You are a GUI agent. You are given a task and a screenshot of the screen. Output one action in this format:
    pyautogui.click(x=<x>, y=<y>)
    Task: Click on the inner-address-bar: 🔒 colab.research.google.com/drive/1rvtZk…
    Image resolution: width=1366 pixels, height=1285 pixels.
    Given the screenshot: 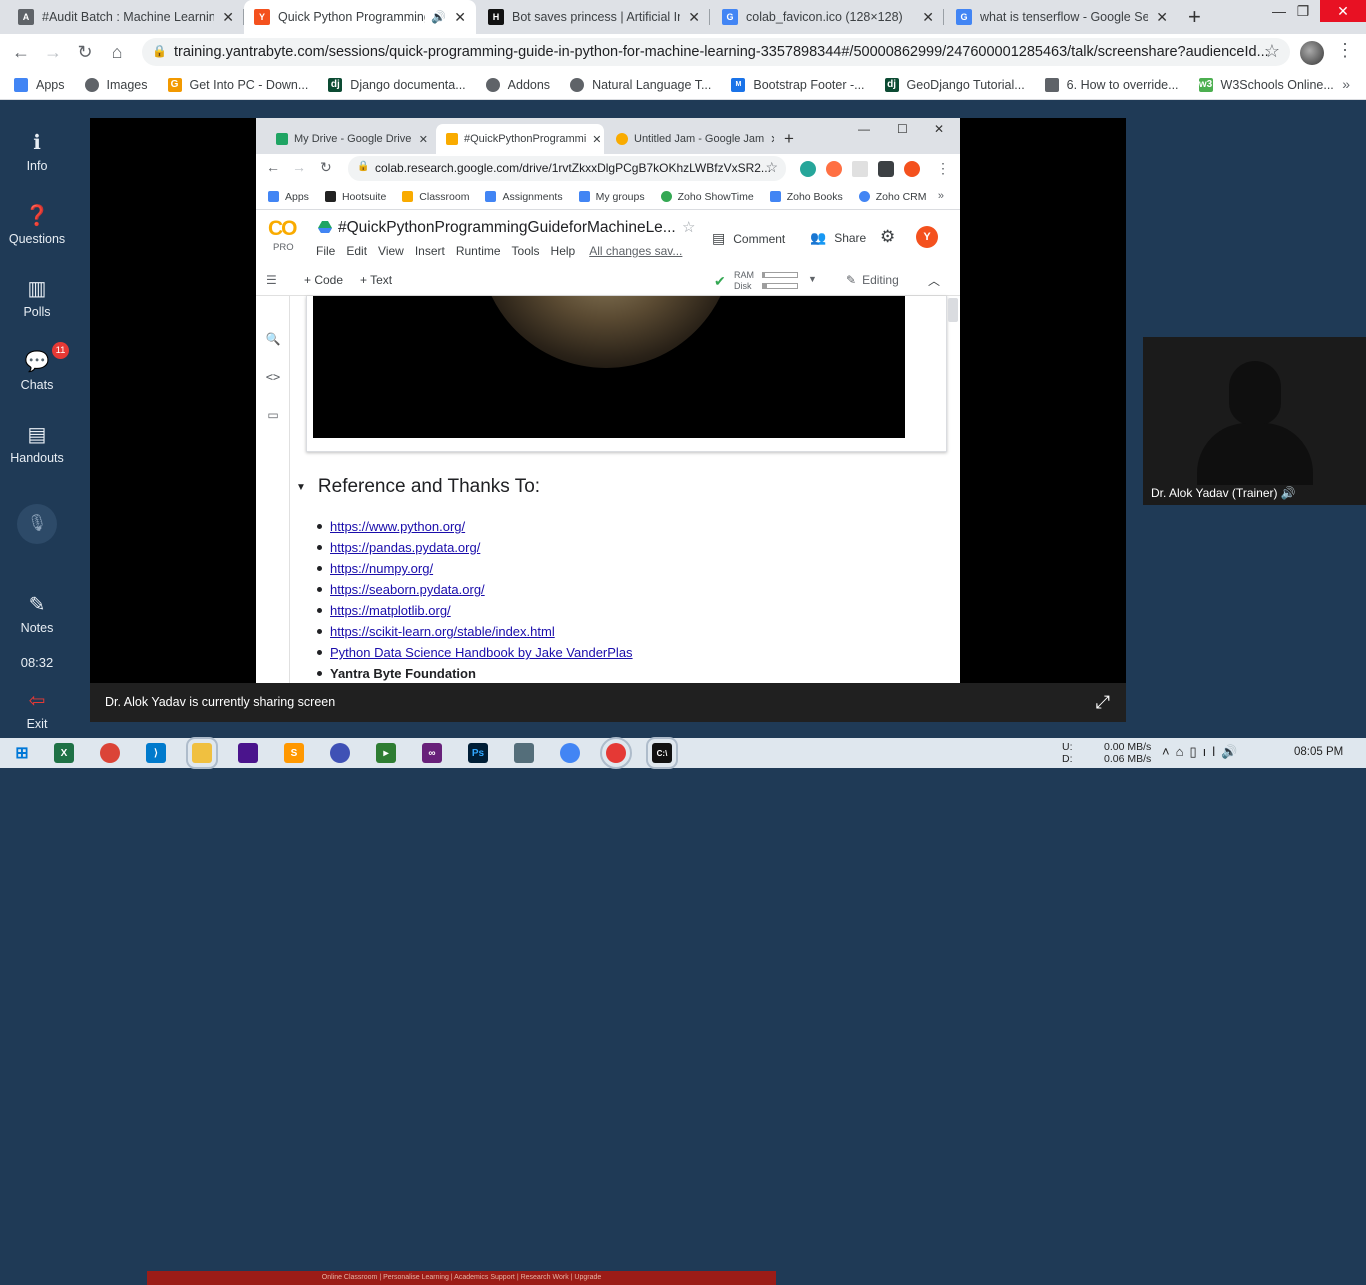 What is the action you would take?
    pyautogui.click(x=567, y=168)
    